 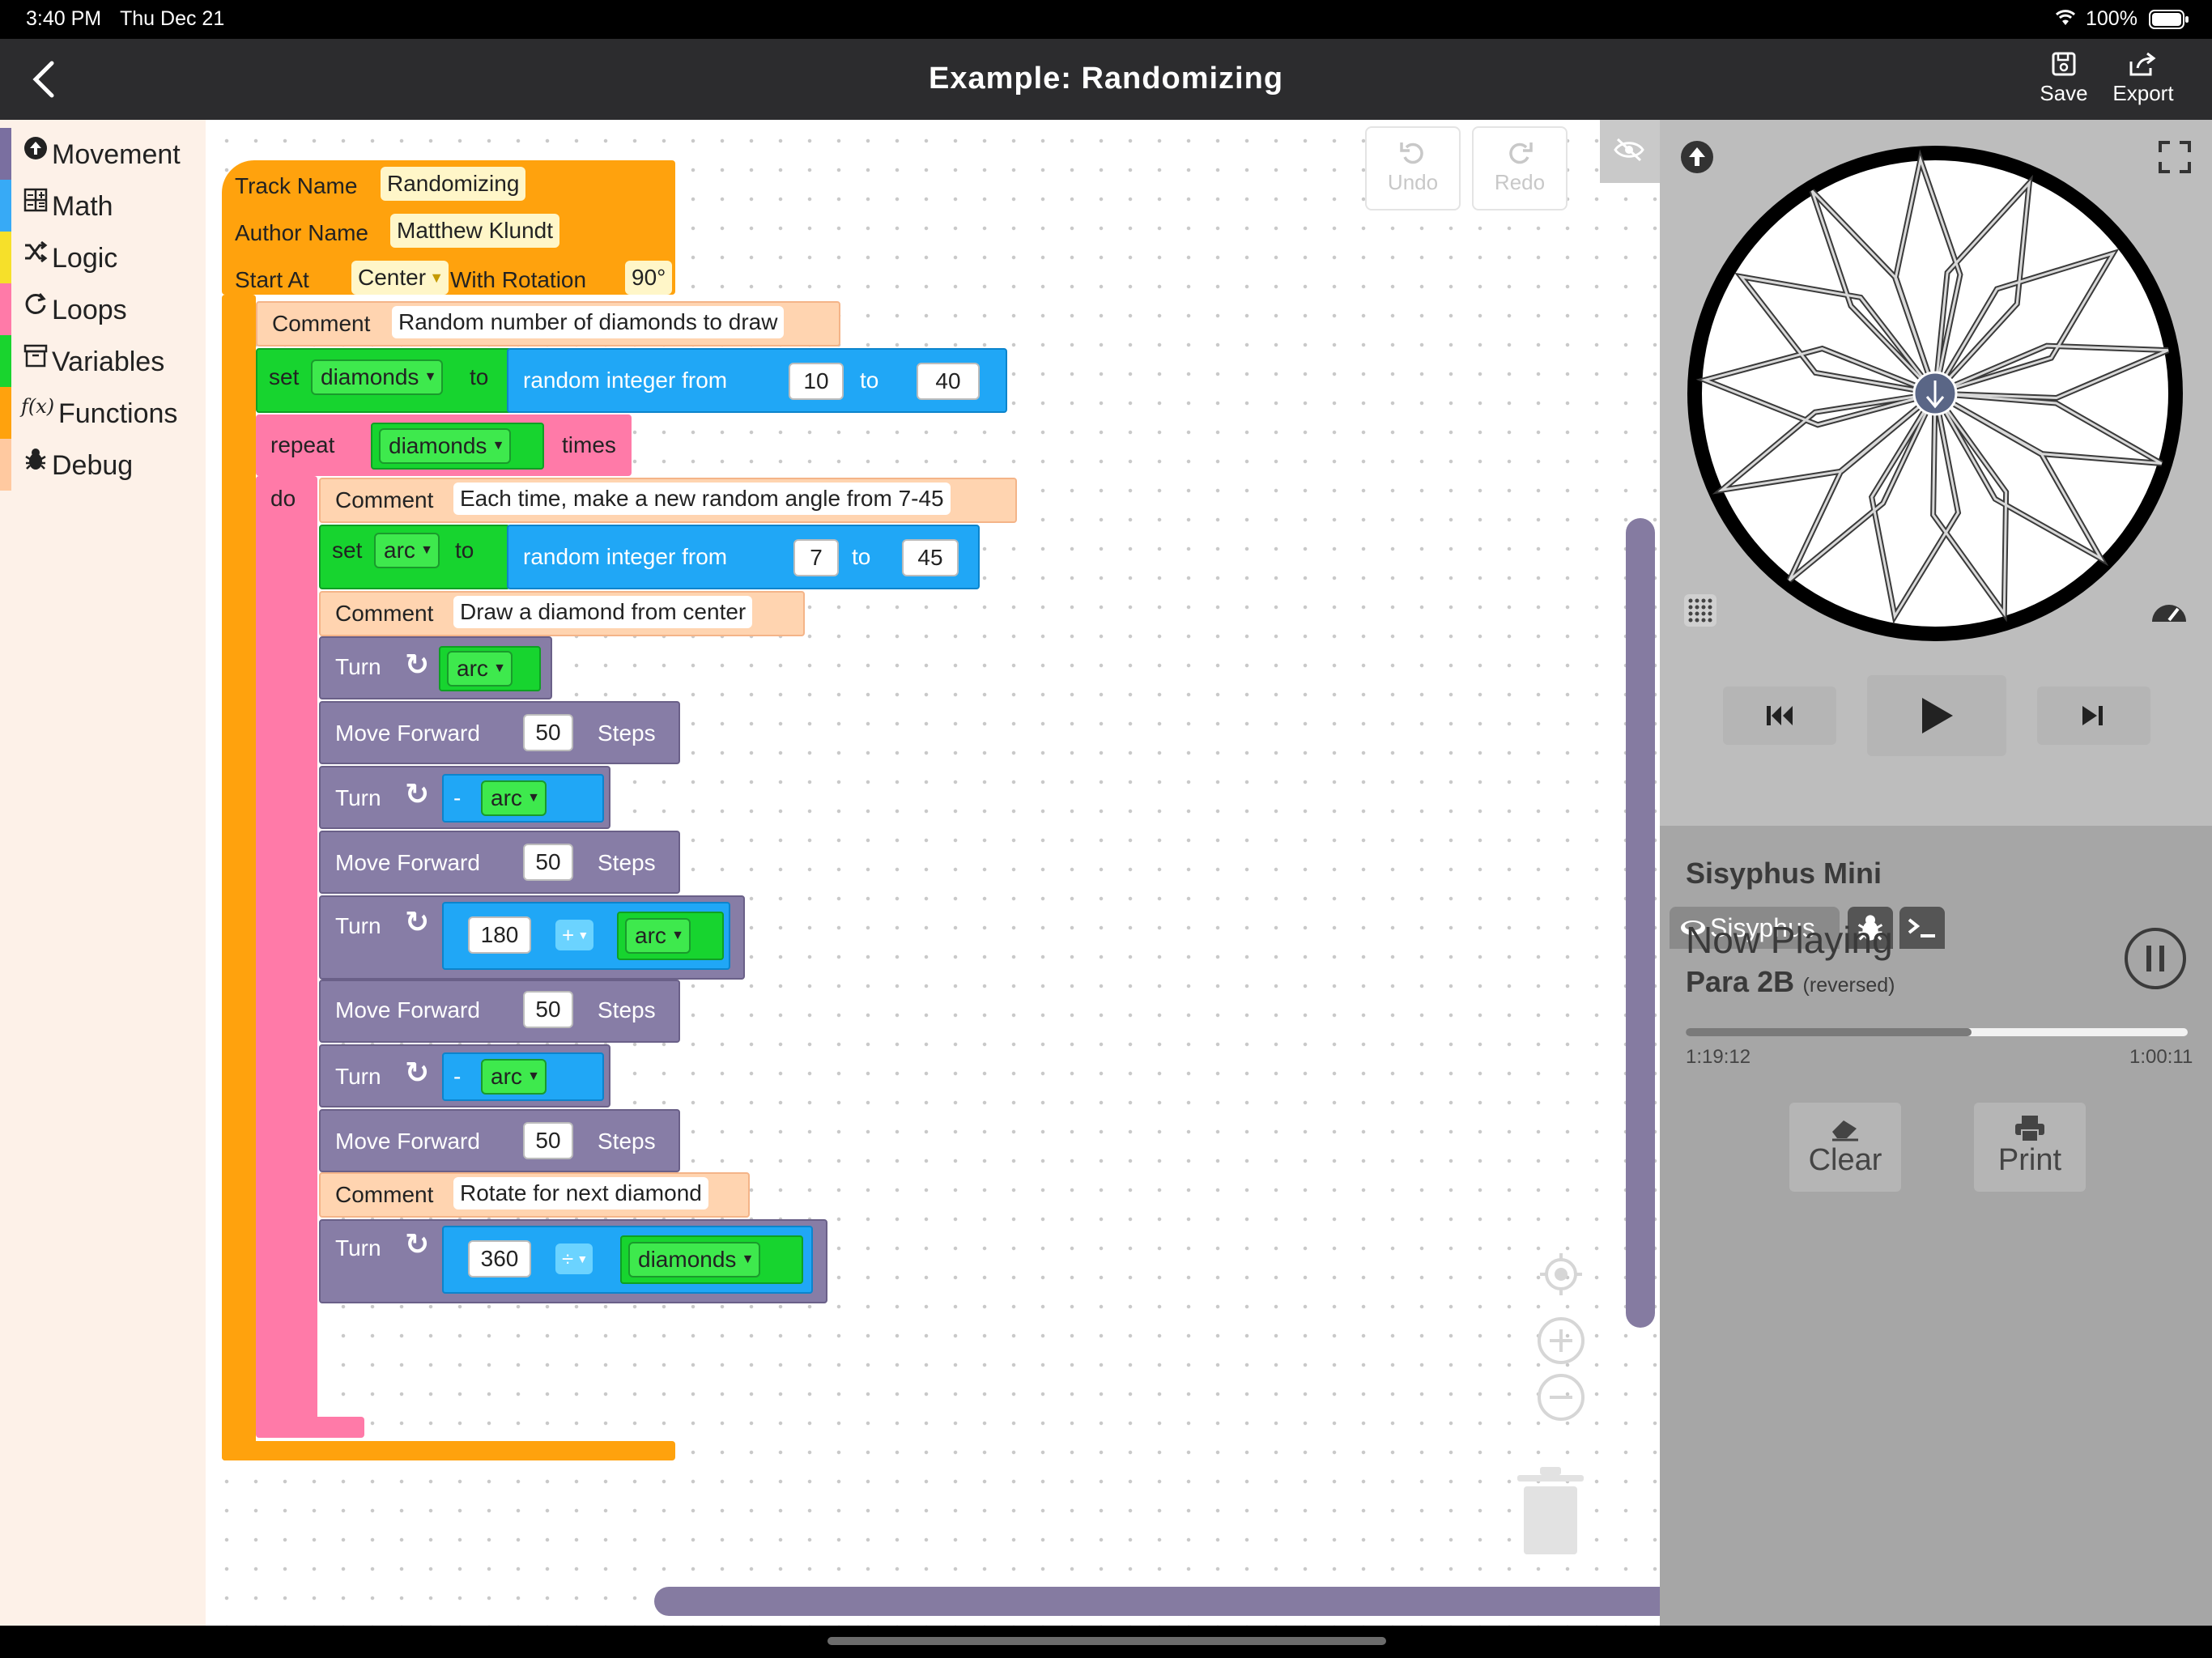 I want to click on speed-button, so click(x=2169, y=612).